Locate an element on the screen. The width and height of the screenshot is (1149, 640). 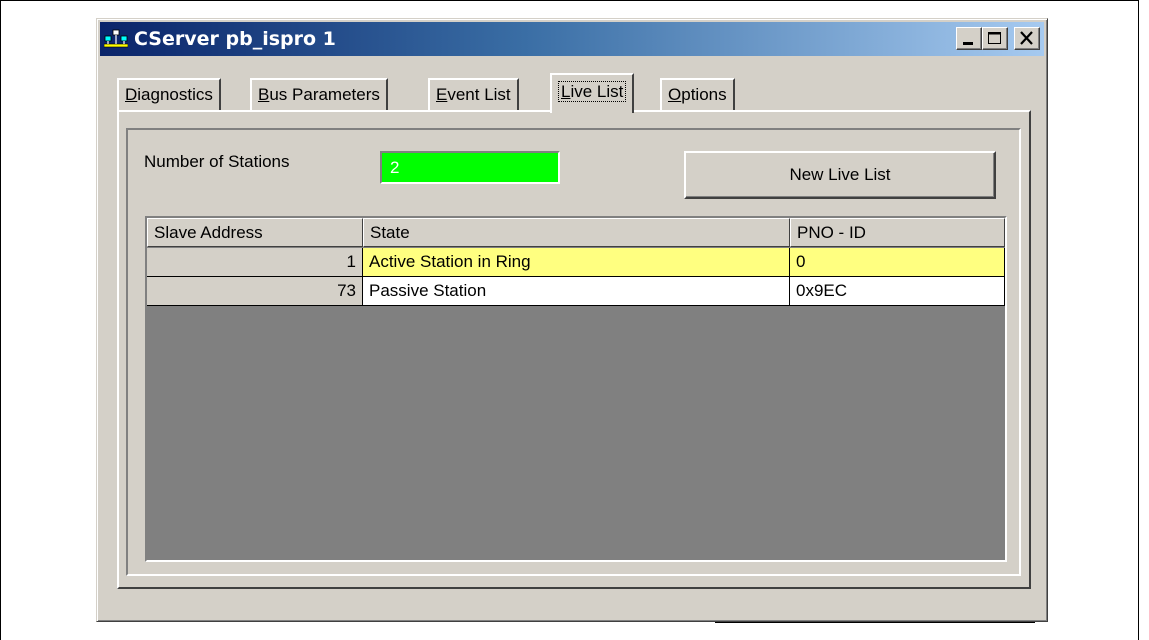
tab-live-list-label: ive List is located at coordinates (597, 91).